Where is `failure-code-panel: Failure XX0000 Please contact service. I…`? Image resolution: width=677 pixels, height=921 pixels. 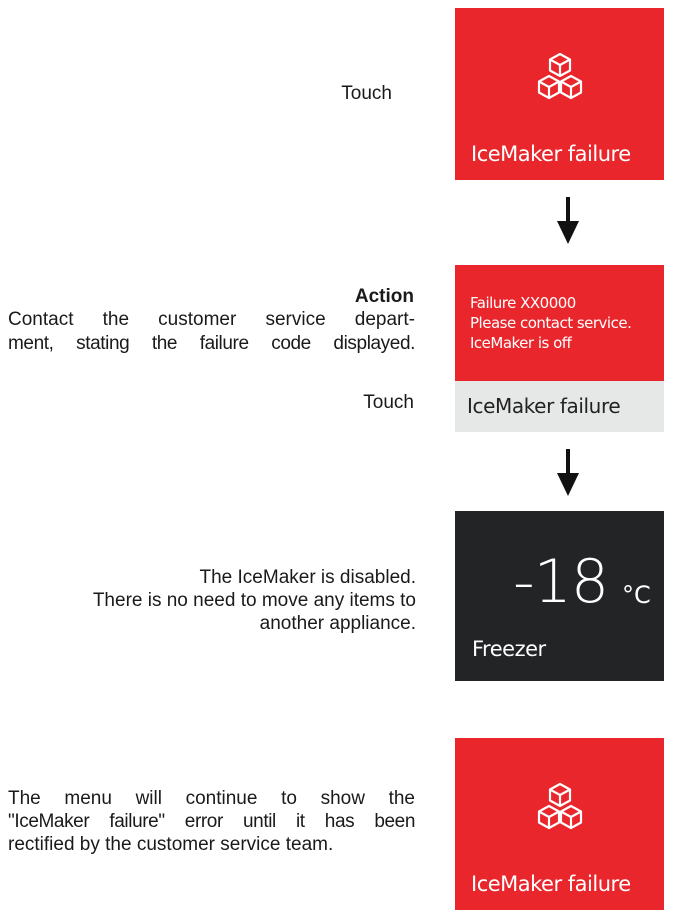
failure-code-panel: Failure XX0000 Please contact service. I… is located at coordinates (559, 323).